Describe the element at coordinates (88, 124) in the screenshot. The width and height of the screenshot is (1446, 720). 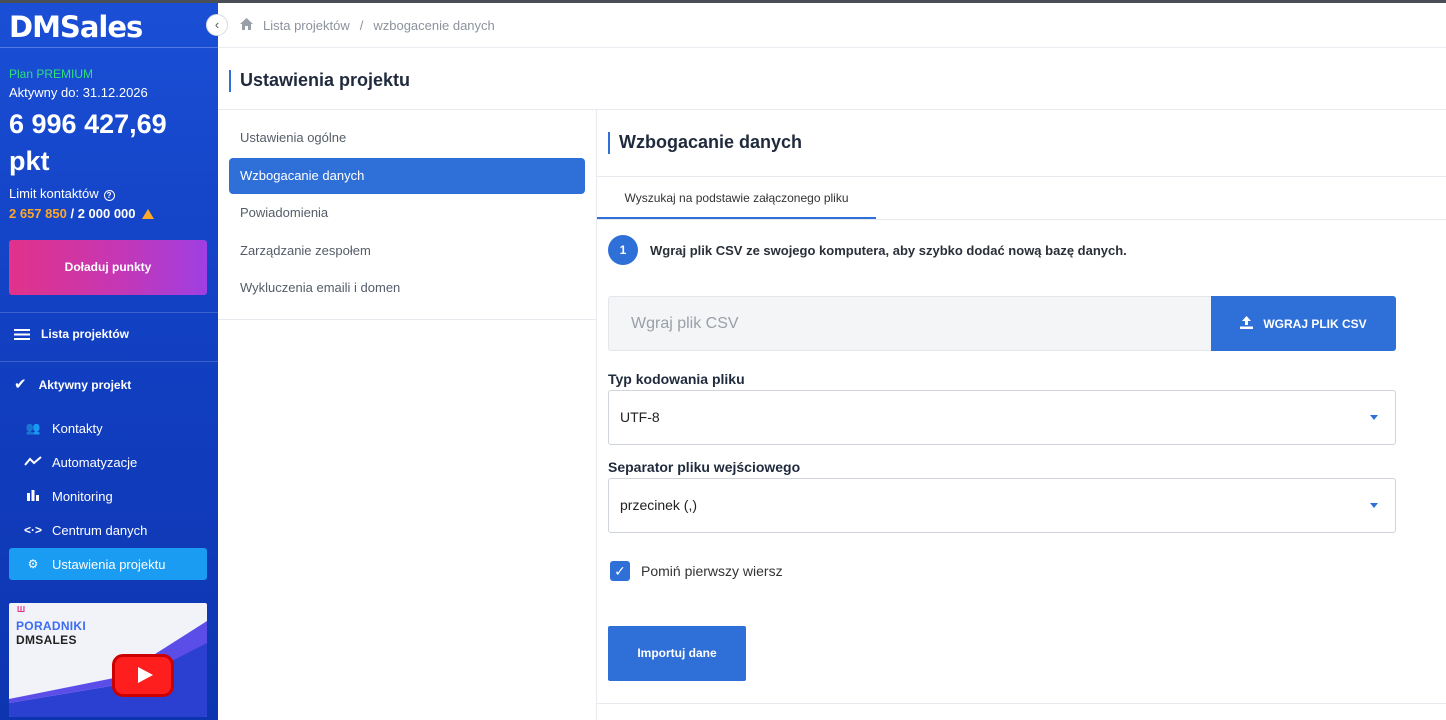
I see `points-value: 6 996 427,69` at that location.